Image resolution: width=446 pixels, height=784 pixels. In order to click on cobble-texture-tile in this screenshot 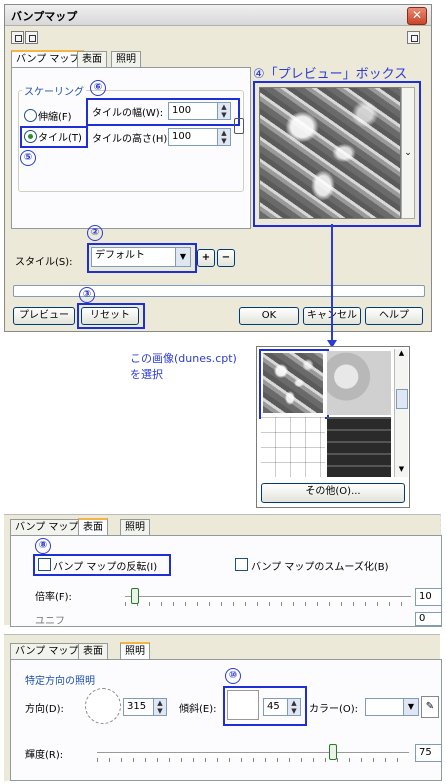, I will do `click(359, 383)`.